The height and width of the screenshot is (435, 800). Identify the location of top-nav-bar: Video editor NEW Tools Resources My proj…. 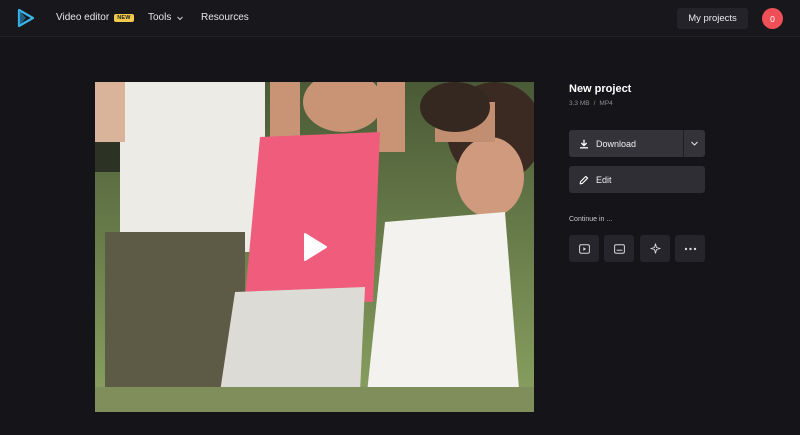
(400, 18).